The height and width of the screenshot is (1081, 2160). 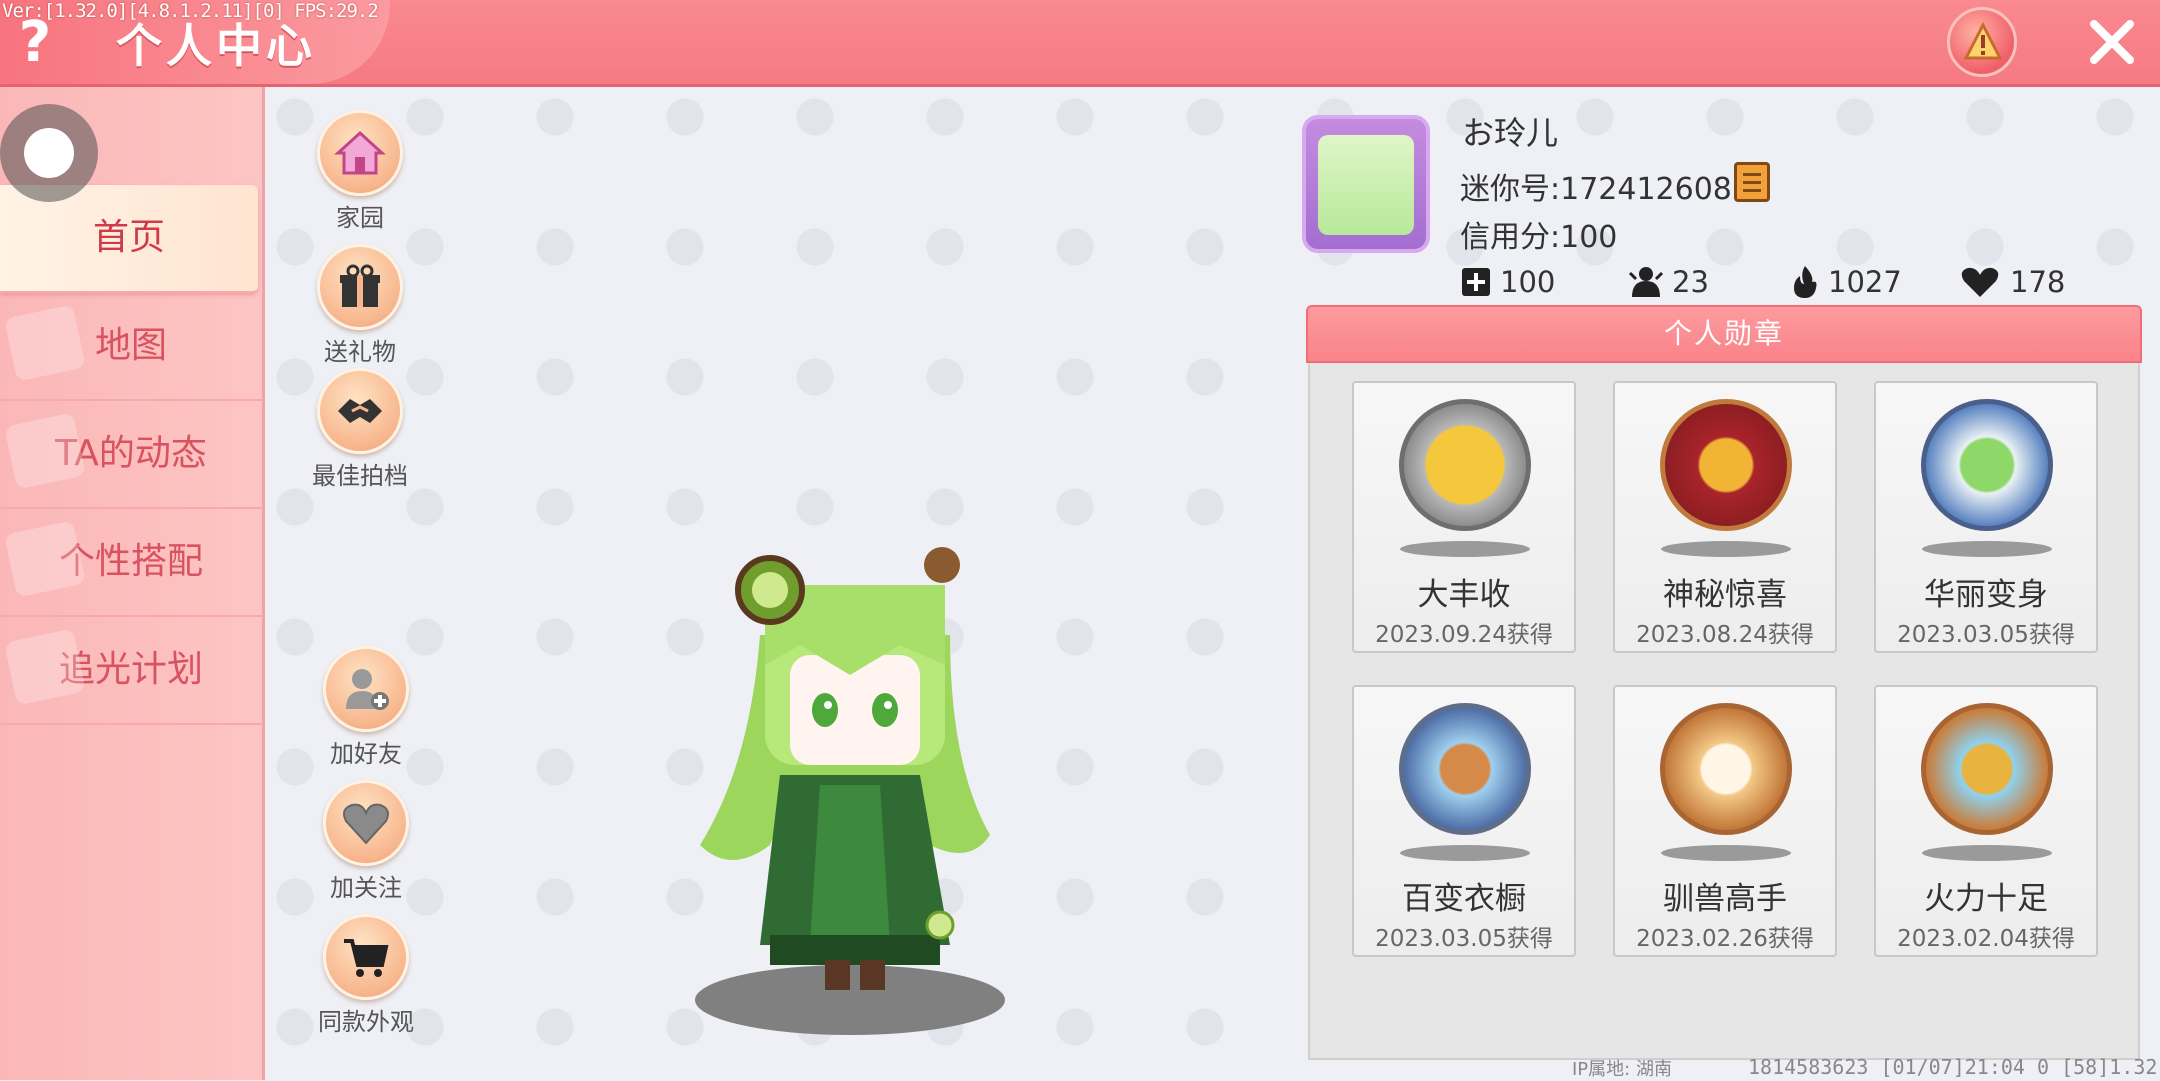 I want to click on medal-card: 大丰收 2023.09.24获得, so click(x=1464, y=517).